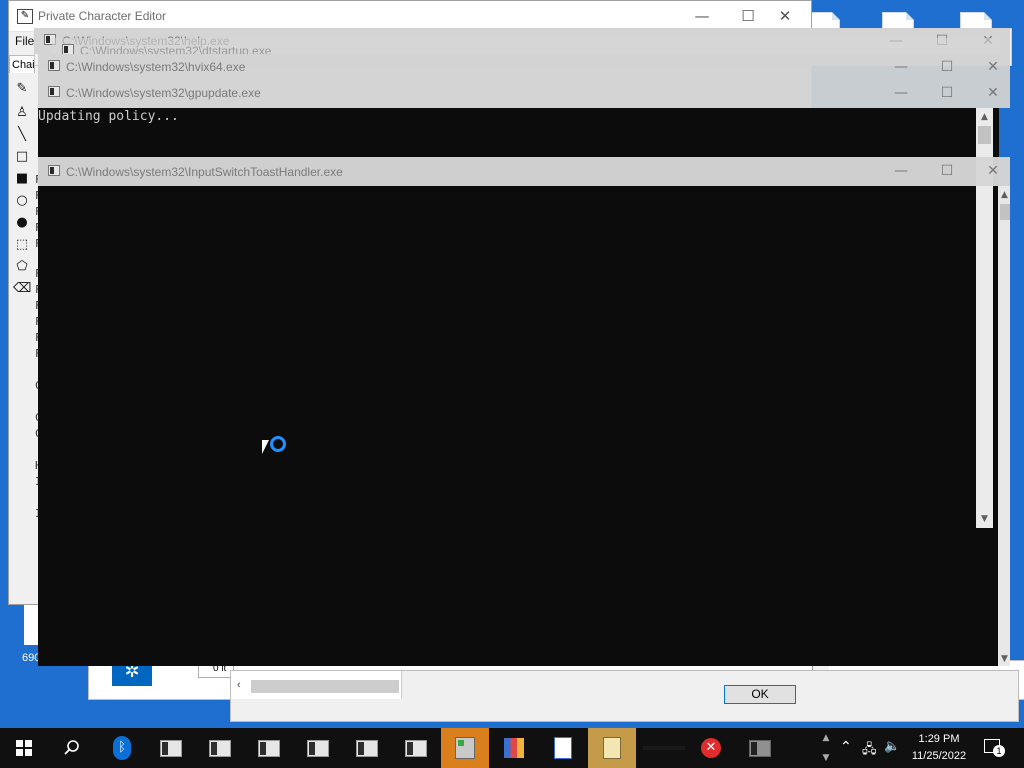  What do you see at coordinates (278, 444) in the screenshot?
I see `loading-ring-icon` at bounding box center [278, 444].